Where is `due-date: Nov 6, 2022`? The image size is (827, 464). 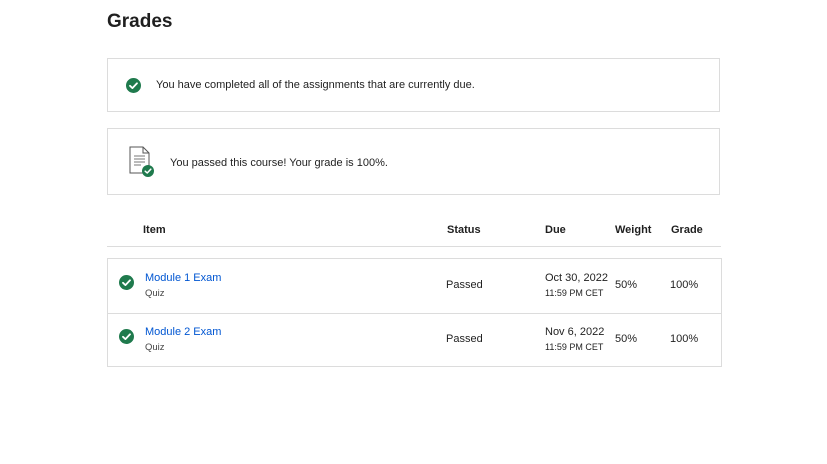
due-date: Nov 6, 2022 is located at coordinates (575, 332).